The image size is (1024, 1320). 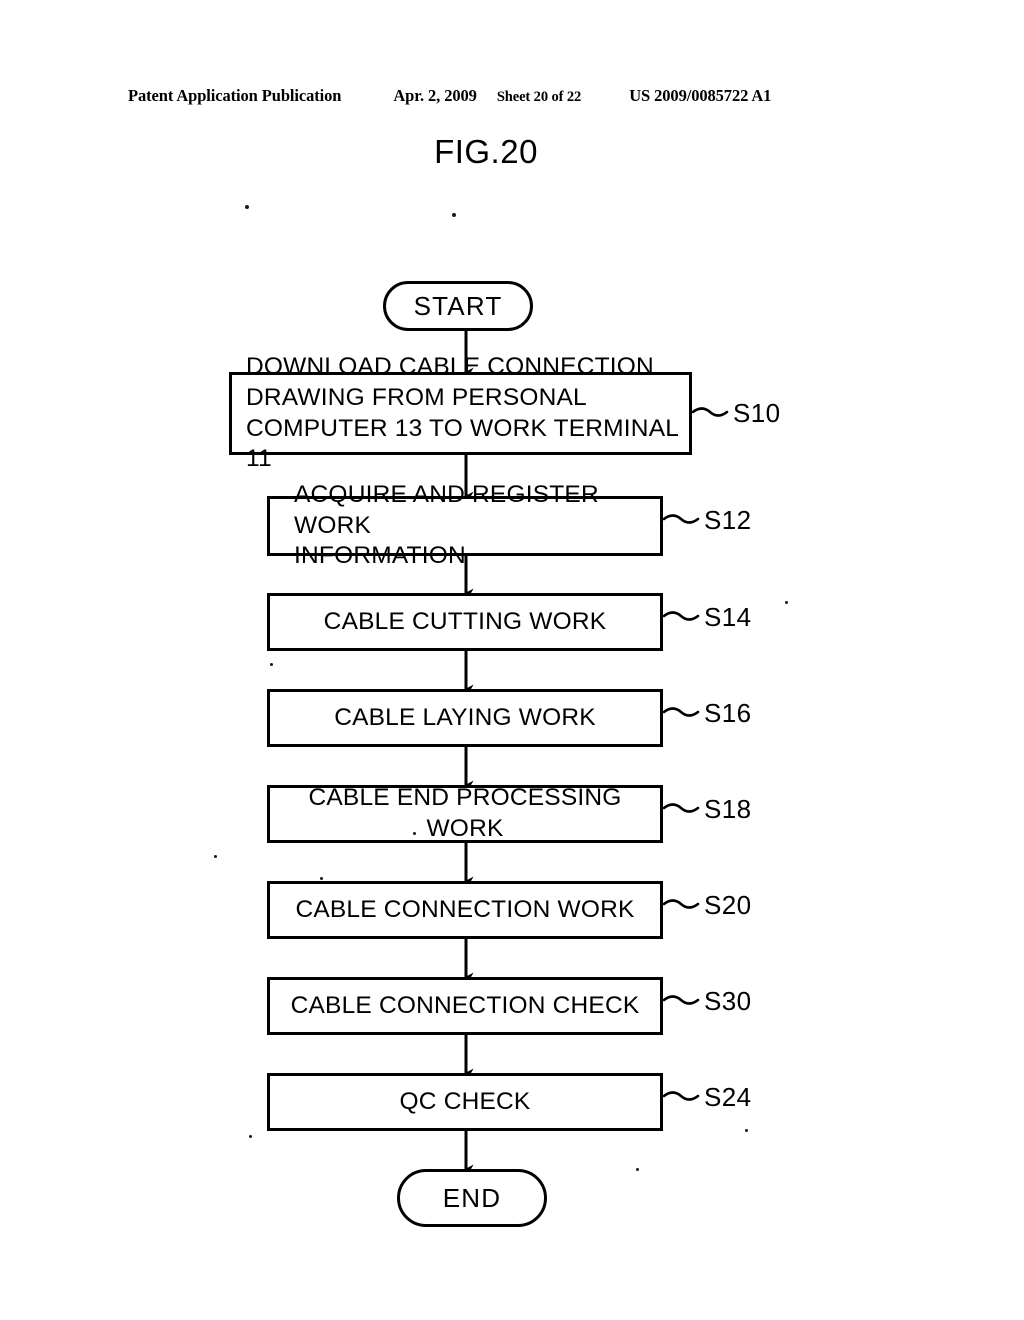 I want to click on flow-step-ref-5: S18, so click(x=728, y=809).